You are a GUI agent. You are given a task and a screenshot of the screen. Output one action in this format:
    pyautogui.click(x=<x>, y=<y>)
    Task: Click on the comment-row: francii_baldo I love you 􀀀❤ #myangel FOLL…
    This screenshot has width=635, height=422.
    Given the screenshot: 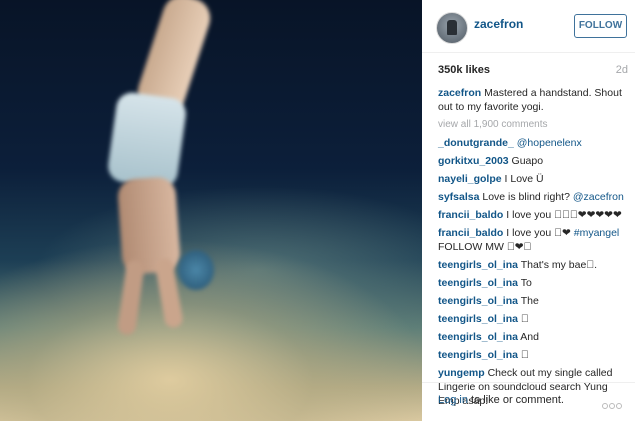 What is the action you would take?
    pyautogui.click(x=533, y=240)
    